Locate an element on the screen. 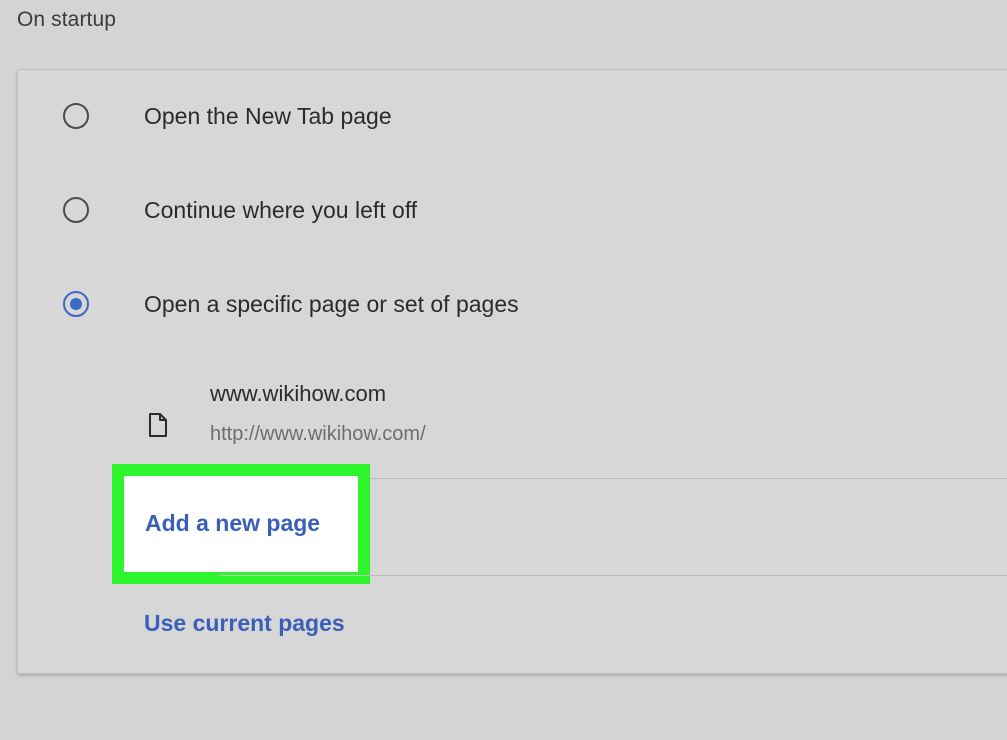 Image resolution: width=1007 pixels, height=740 pixels. option-label: Open the New Tab page is located at coordinates (268, 116).